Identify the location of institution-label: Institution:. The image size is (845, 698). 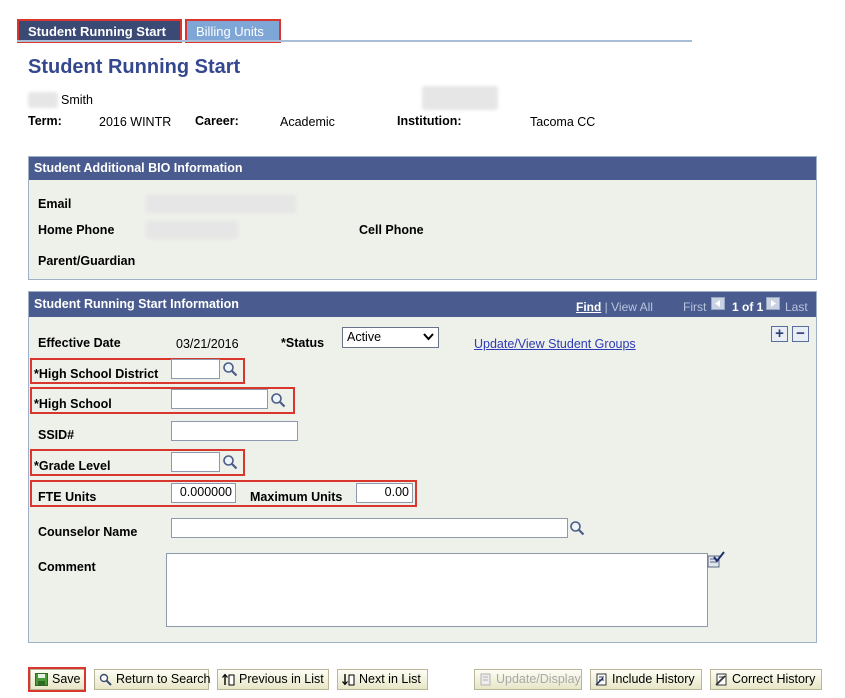
(429, 121).